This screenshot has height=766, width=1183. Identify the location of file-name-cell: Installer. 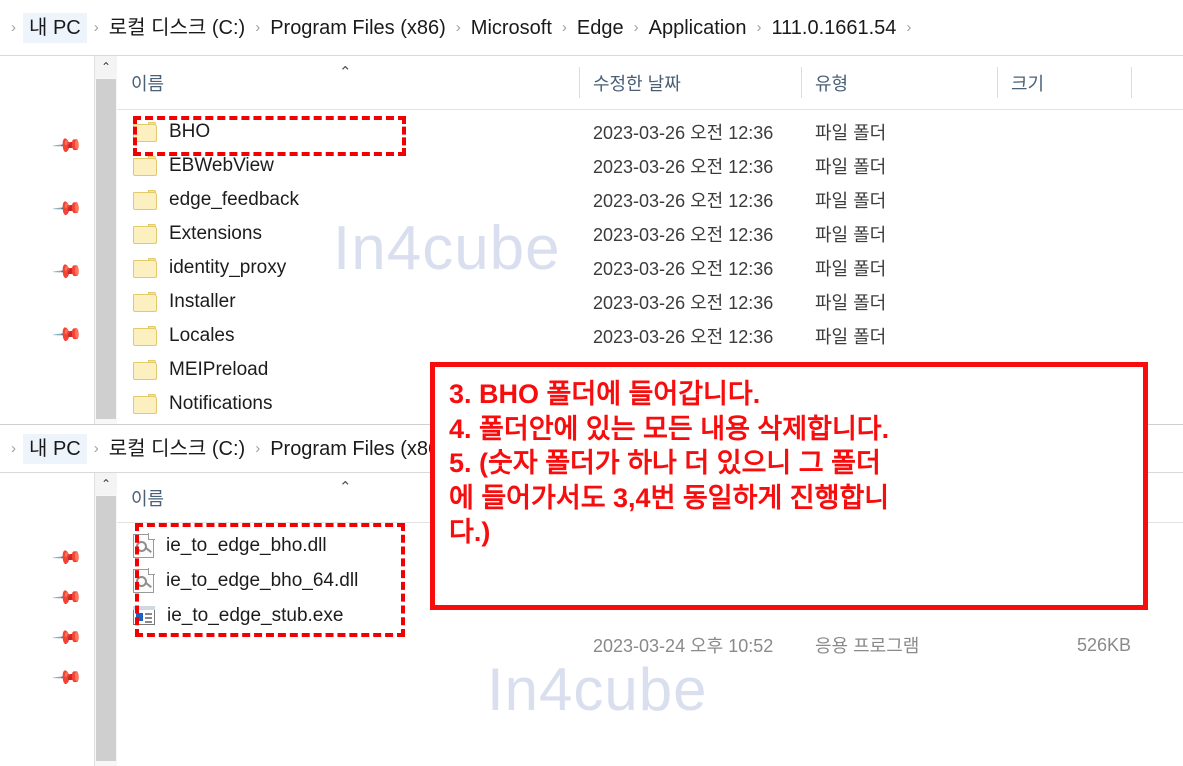
(348, 302).